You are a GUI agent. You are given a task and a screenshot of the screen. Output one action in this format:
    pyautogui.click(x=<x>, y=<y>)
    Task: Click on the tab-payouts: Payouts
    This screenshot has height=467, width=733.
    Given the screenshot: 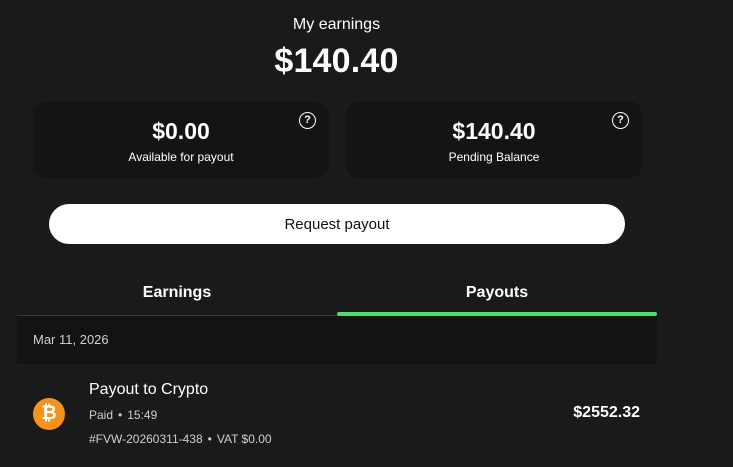 What is the action you would take?
    pyautogui.click(x=497, y=294)
    